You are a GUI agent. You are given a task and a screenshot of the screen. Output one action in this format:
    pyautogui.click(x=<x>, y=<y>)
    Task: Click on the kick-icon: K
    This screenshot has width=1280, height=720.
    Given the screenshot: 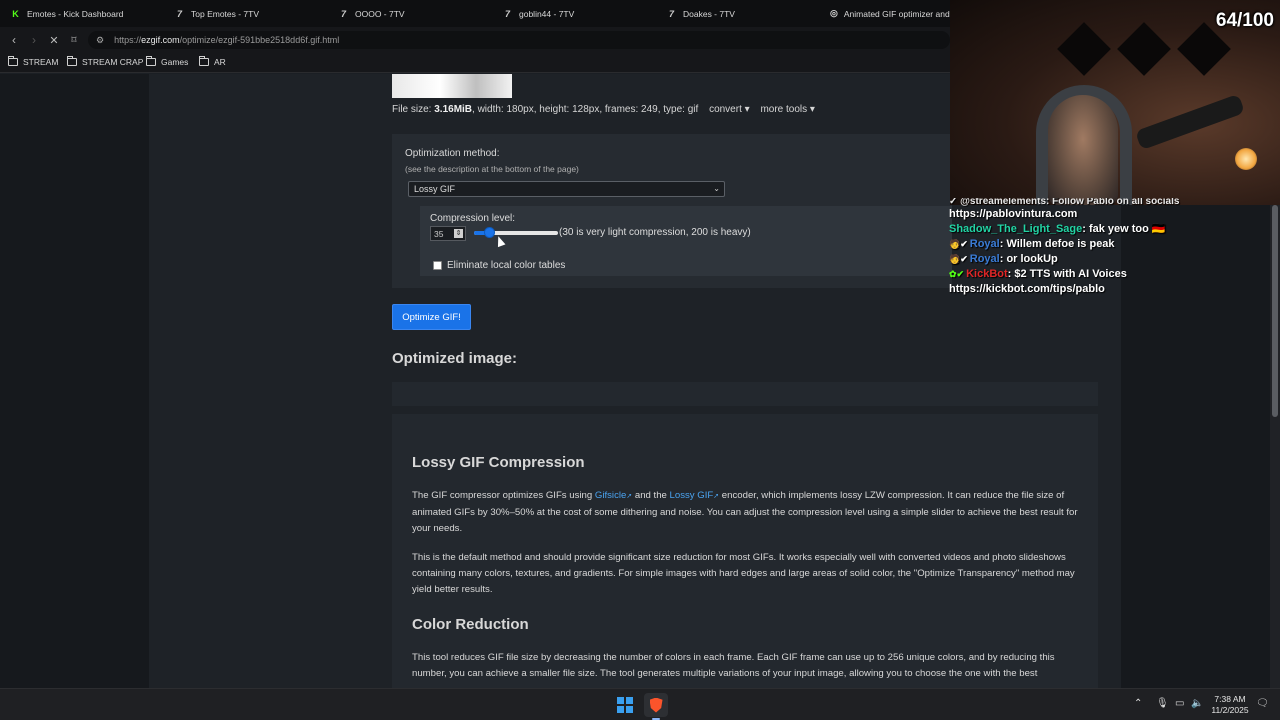 What is the action you would take?
    pyautogui.click(x=15, y=13)
    